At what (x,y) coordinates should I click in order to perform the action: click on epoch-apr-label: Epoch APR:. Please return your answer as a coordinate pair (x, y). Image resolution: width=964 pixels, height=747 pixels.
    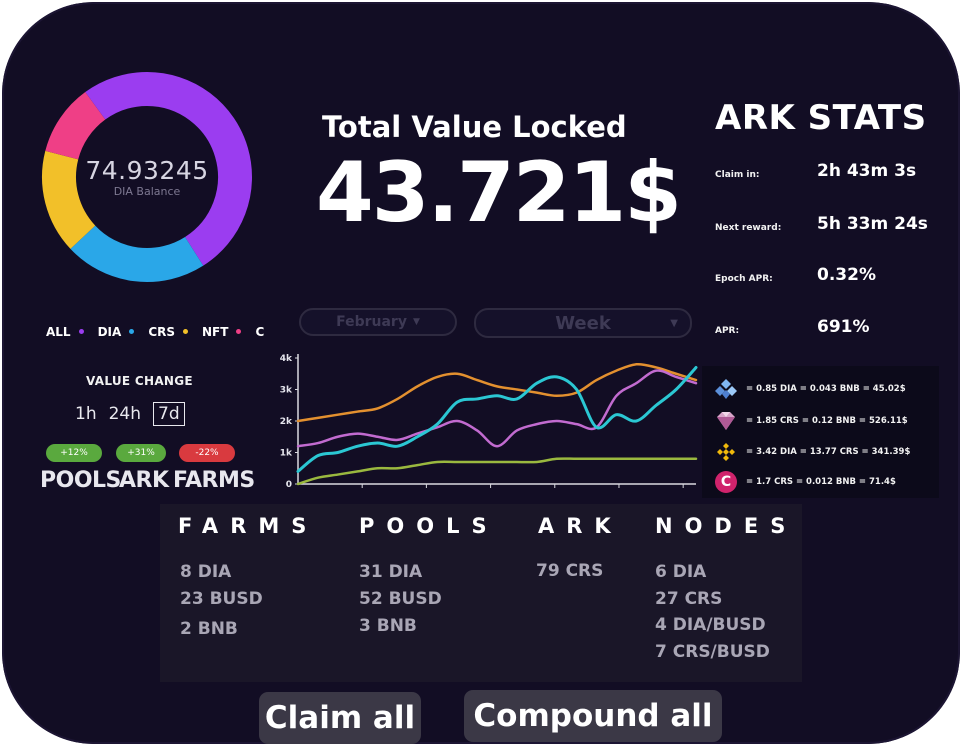
    Looking at the image, I should click on (744, 279).